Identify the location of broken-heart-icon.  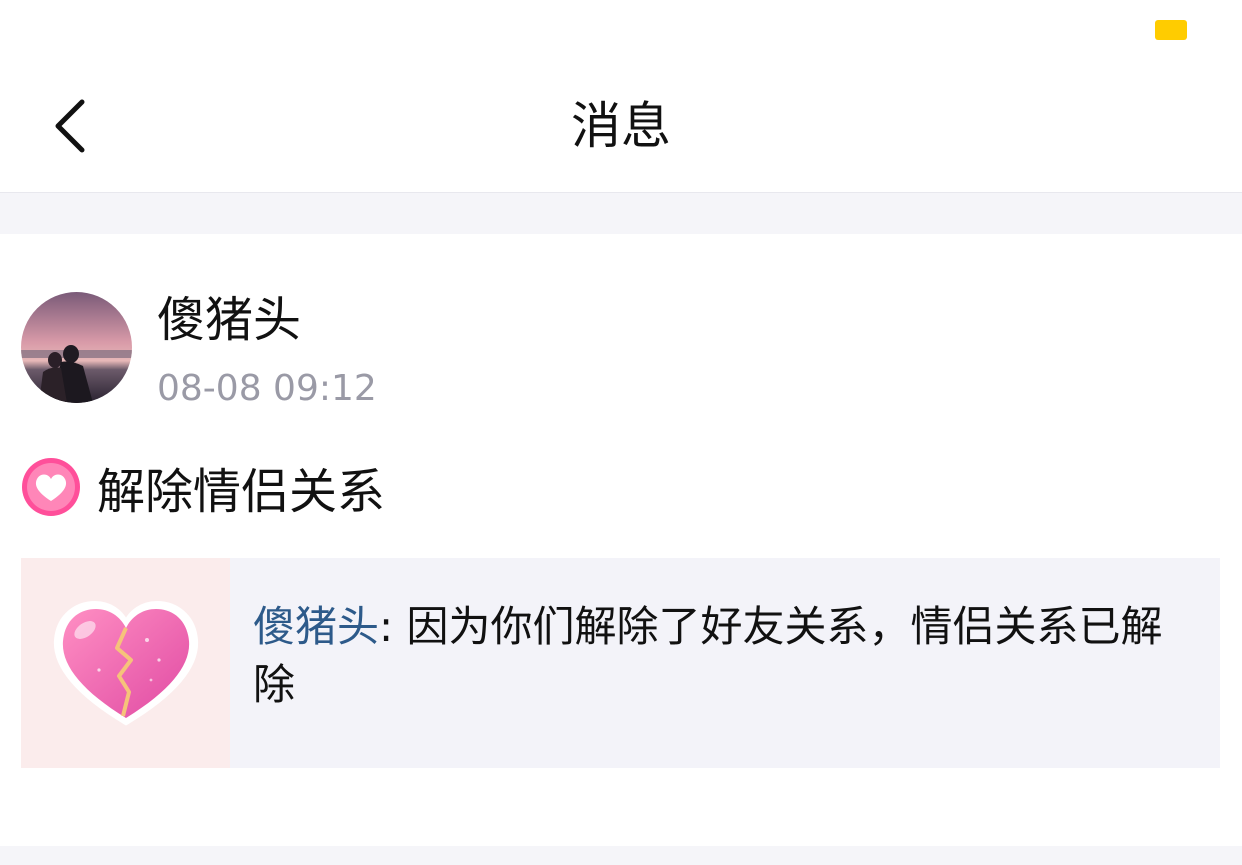
(125, 663).